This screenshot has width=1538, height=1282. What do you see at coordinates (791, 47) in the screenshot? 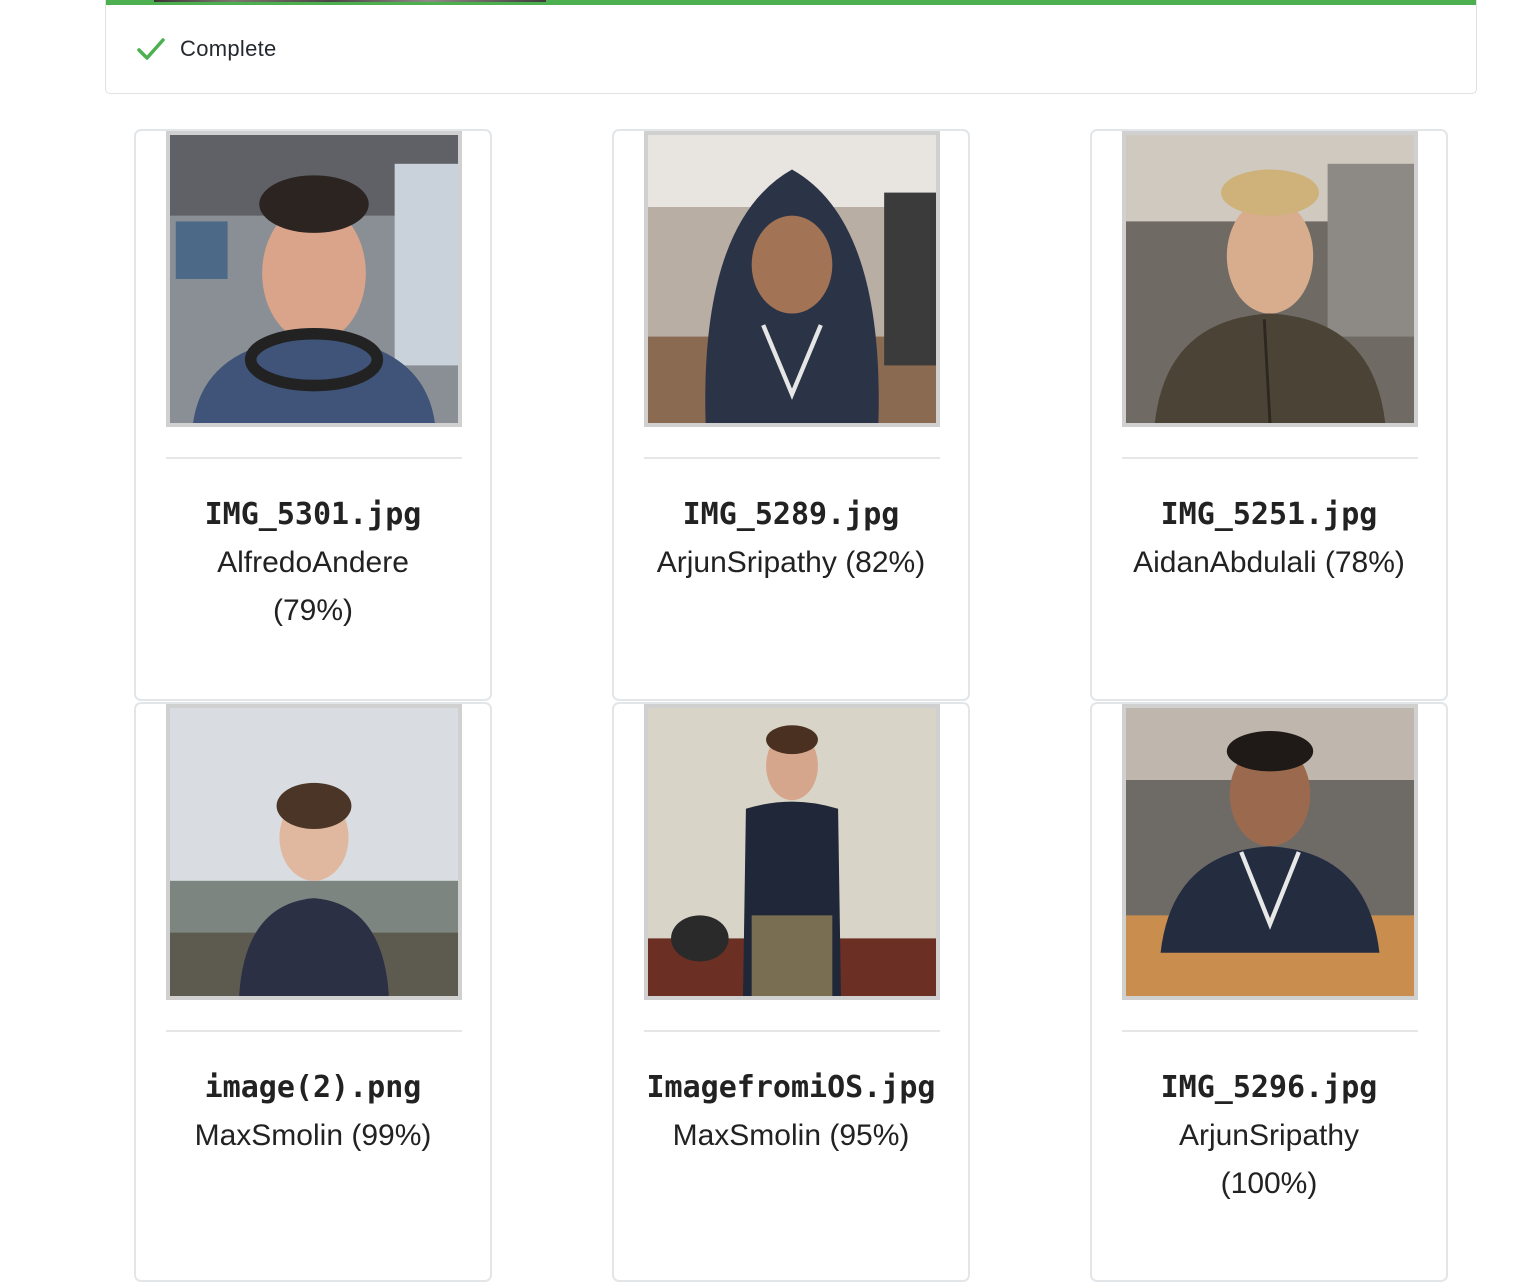
I see `status-panel: Complete` at bounding box center [791, 47].